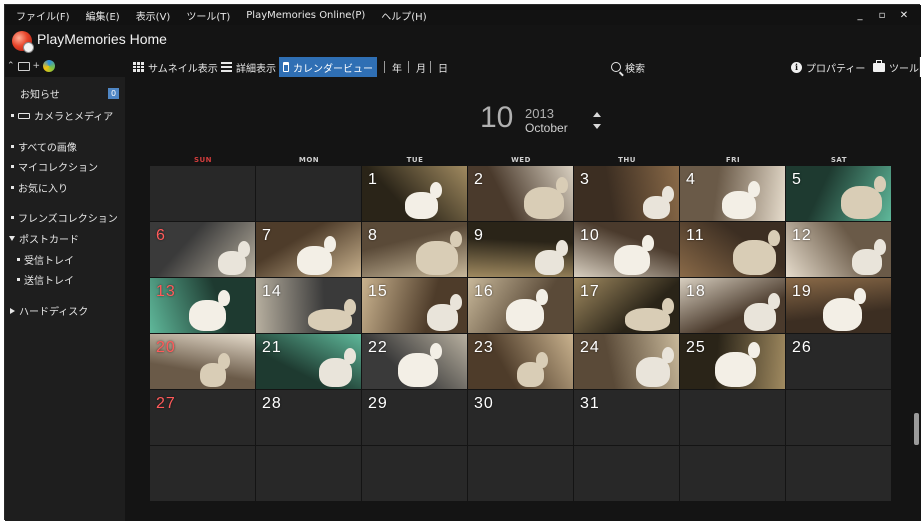  Describe the element at coordinates (626, 417) in the screenshot. I see `calendar-day-cell: 31` at that location.